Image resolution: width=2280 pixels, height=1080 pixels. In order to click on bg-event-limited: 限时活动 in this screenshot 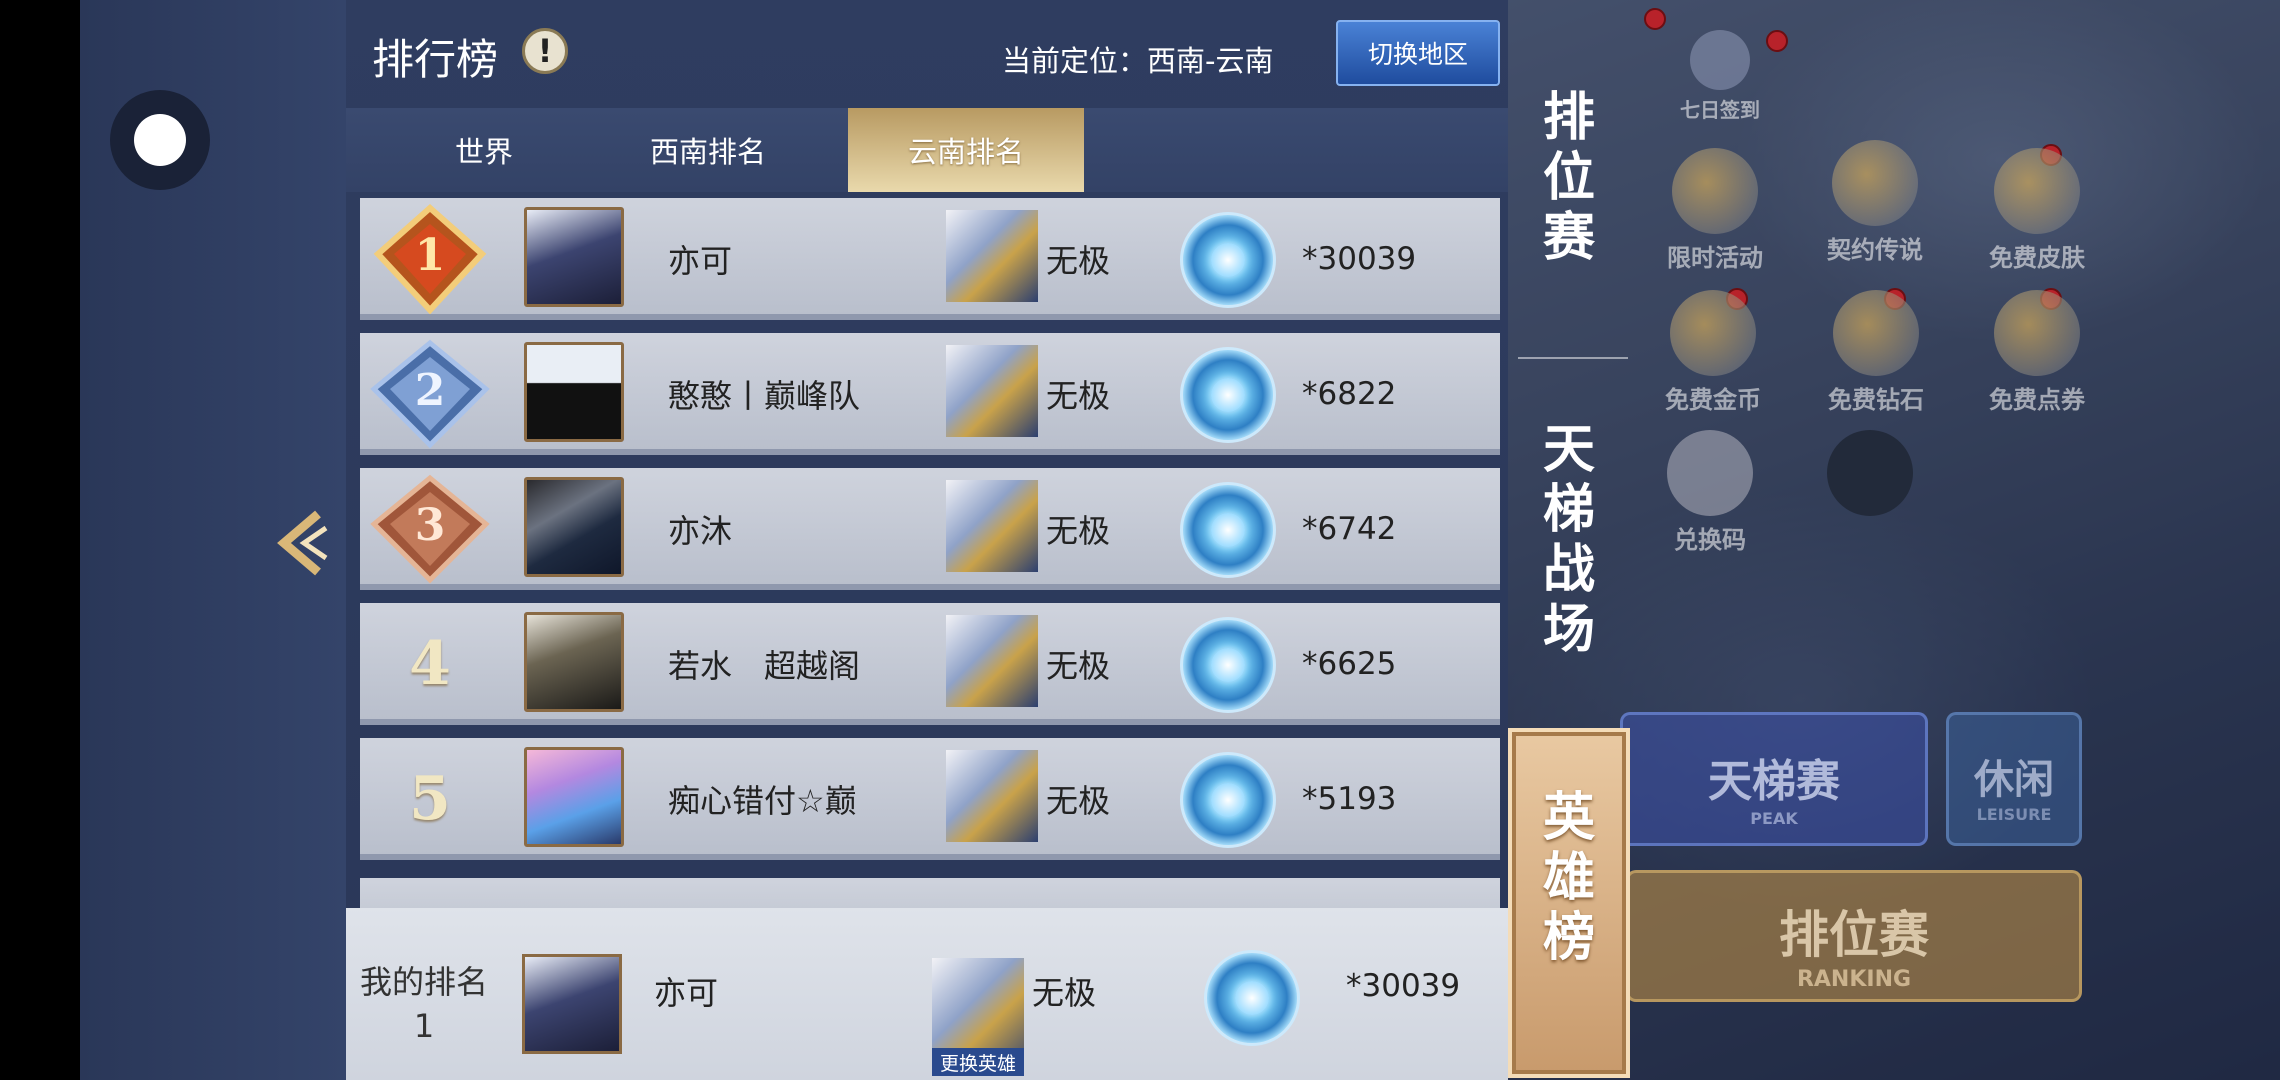, I will do `click(1715, 210)`.